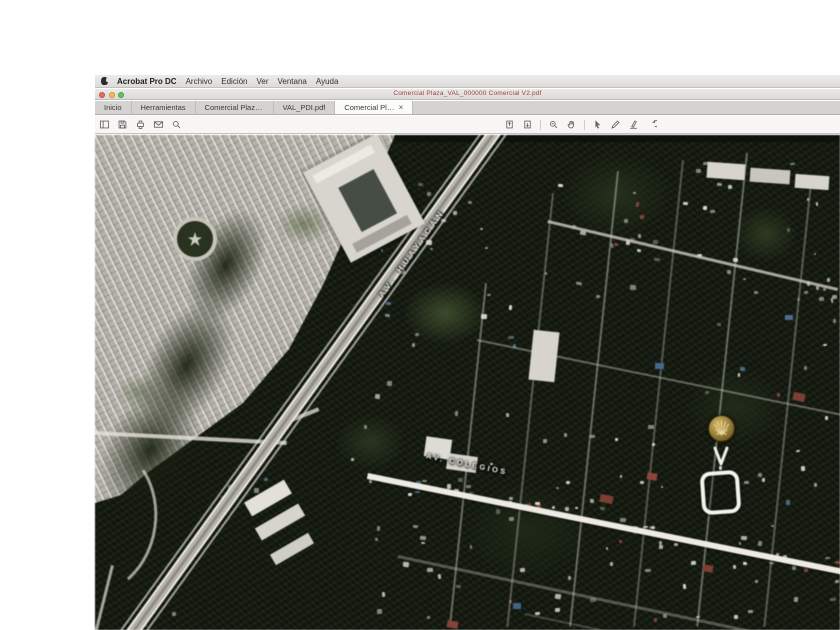 This screenshot has width=840, height=630. What do you see at coordinates (158, 124) in the screenshot?
I see `email-icon` at bounding box center [158, 124].